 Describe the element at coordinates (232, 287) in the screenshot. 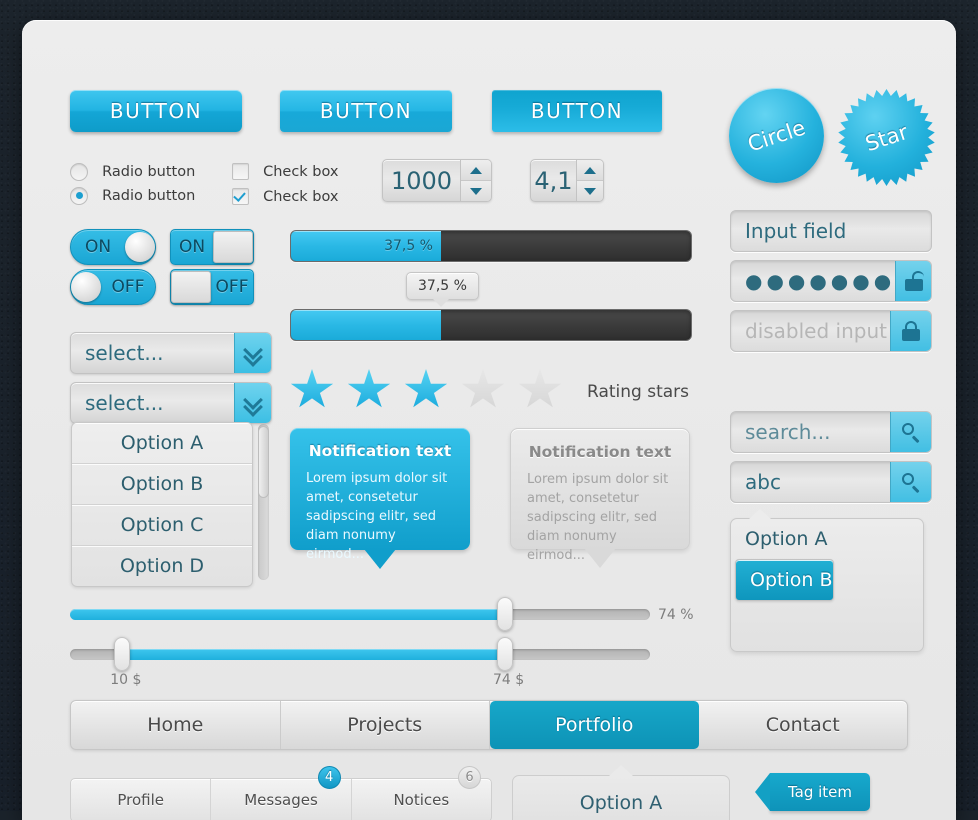

I see `toggle-off-square-label: OFF` at that location.